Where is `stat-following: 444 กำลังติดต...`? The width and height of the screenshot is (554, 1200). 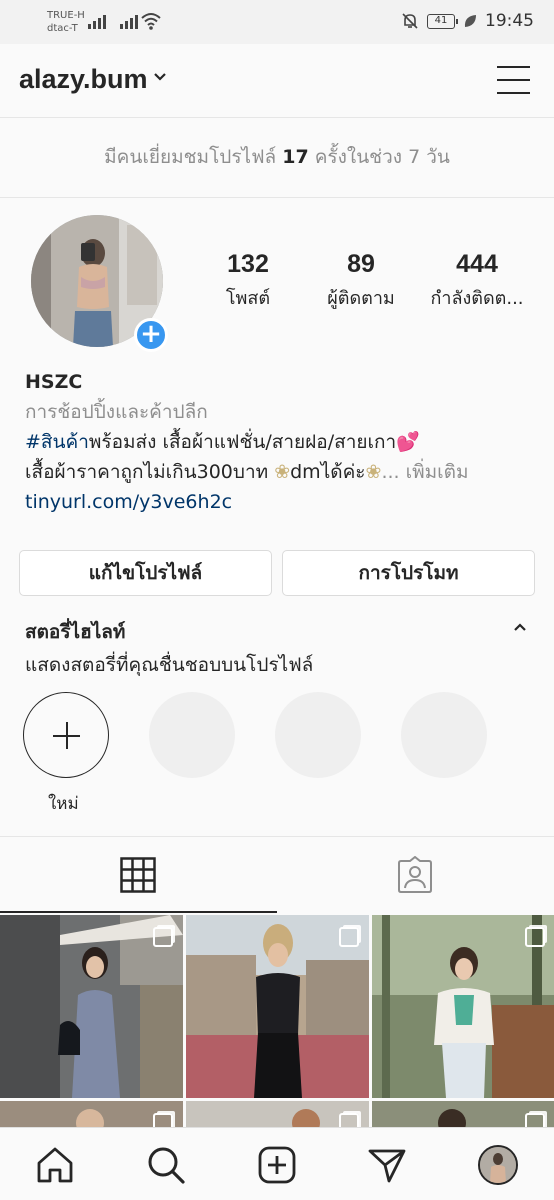
stat-following: 444 กำลังติดต... is located at coordinates (477, 281).